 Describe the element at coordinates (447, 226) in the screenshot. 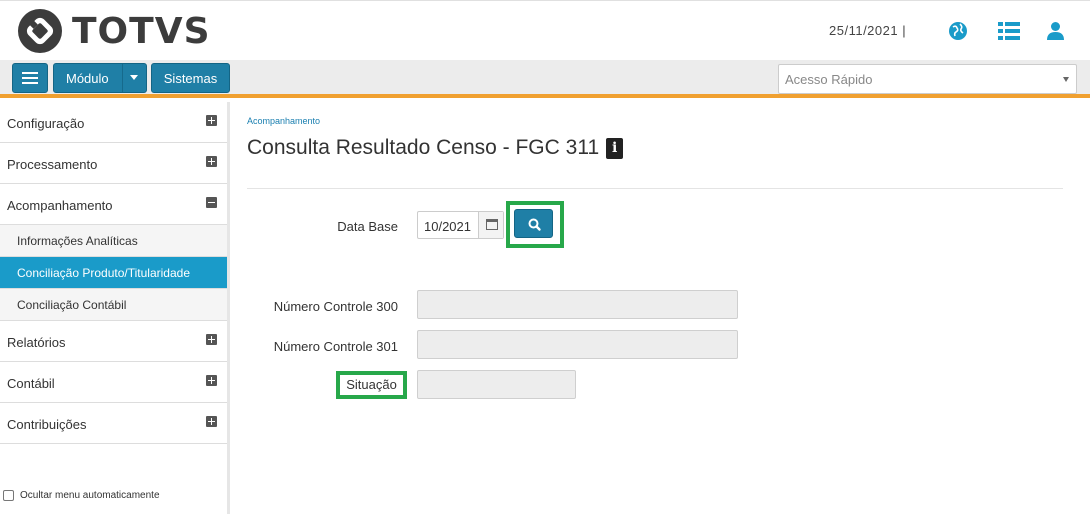

I see `data-base-value: 10/2021` at that location.